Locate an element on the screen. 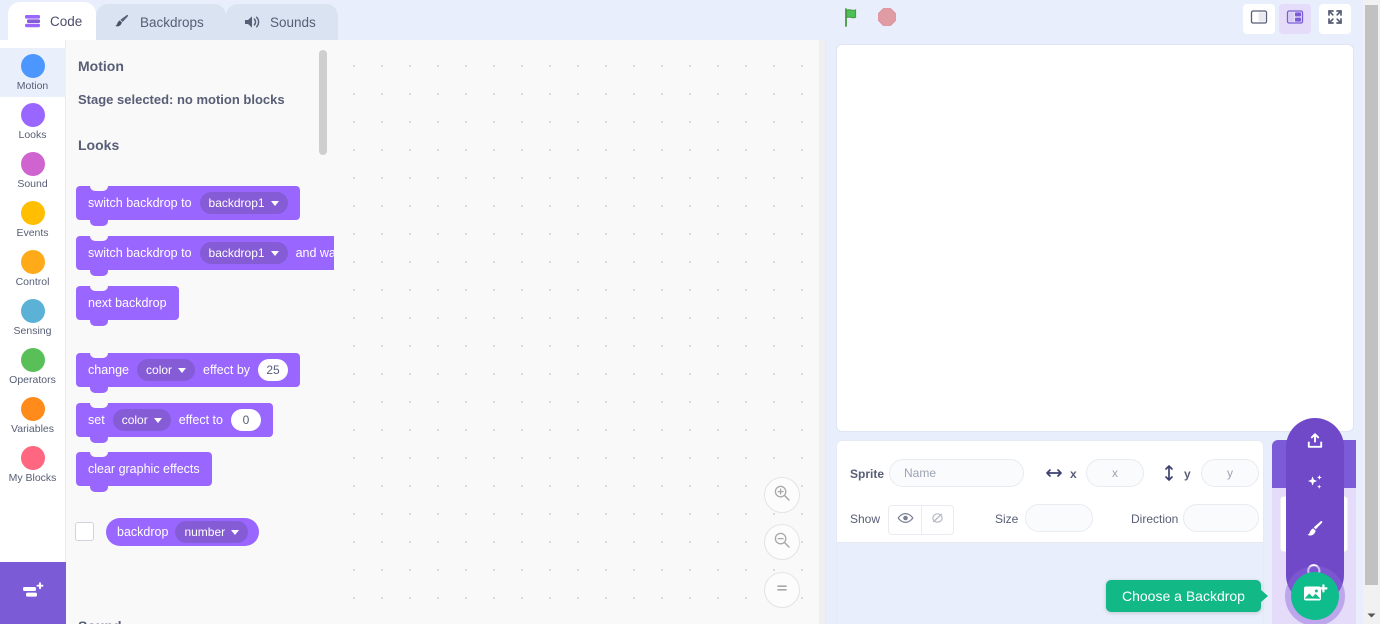 The image size is (1380, 624). block-label: set is located at coordinates (96, 420).